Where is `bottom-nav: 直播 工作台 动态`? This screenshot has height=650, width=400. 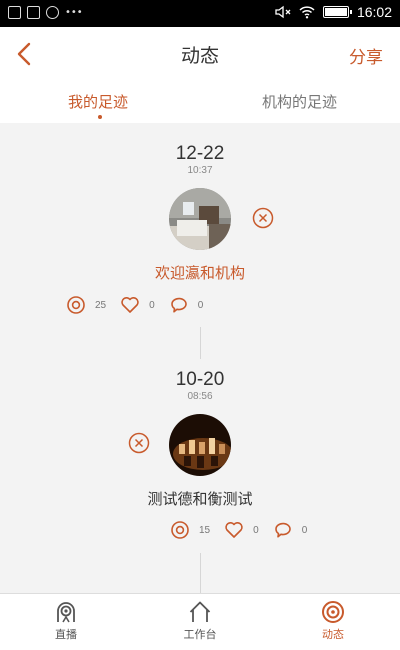 bottom-nav: 直播 工作台 动态 is located at coordinates (200, 621).